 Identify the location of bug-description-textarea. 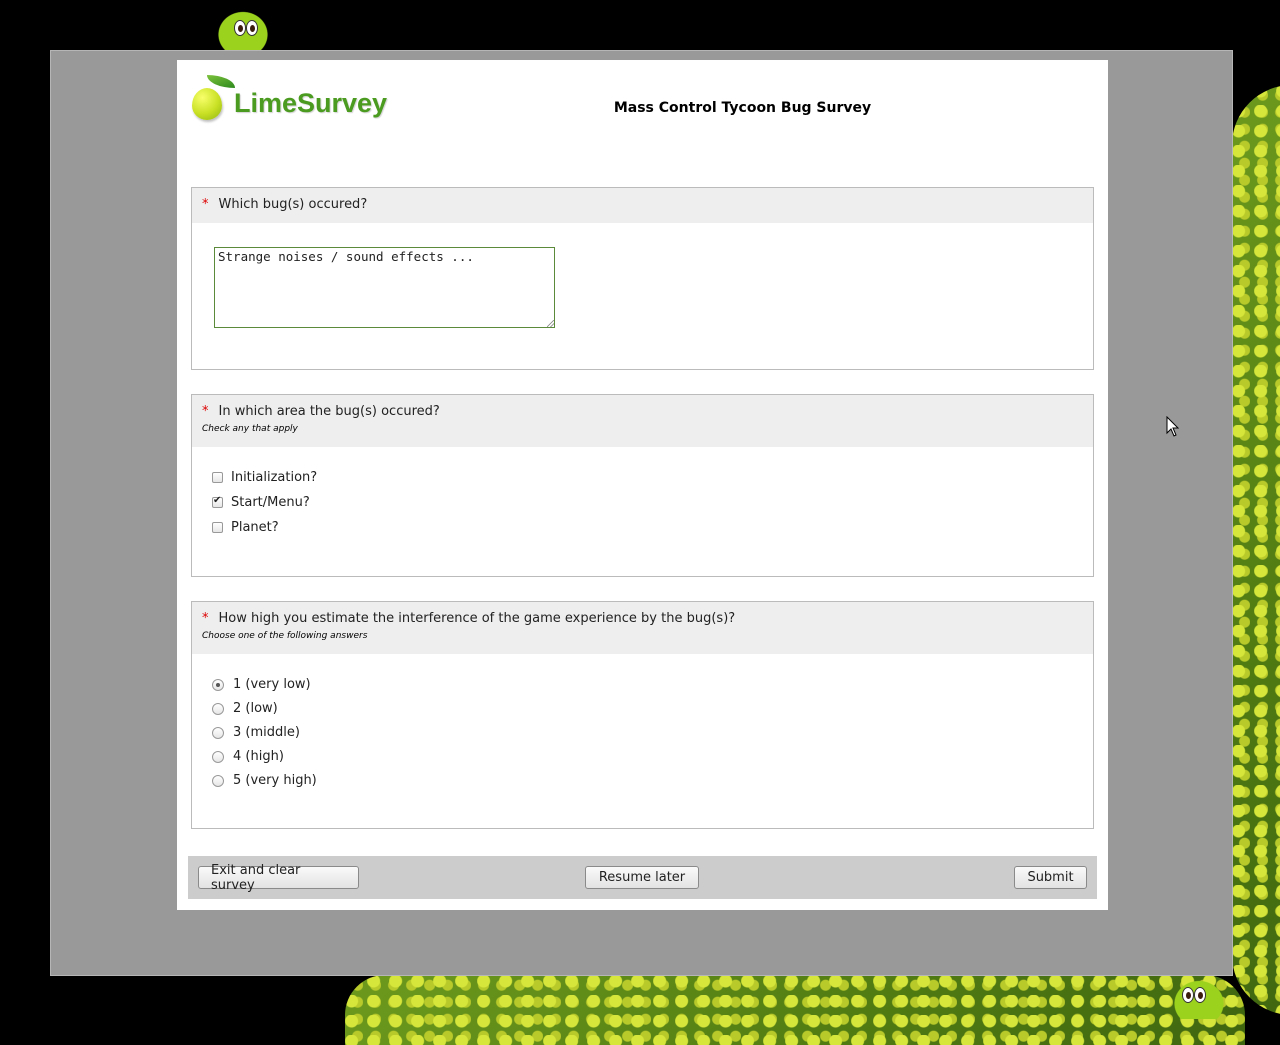
(384, 287).